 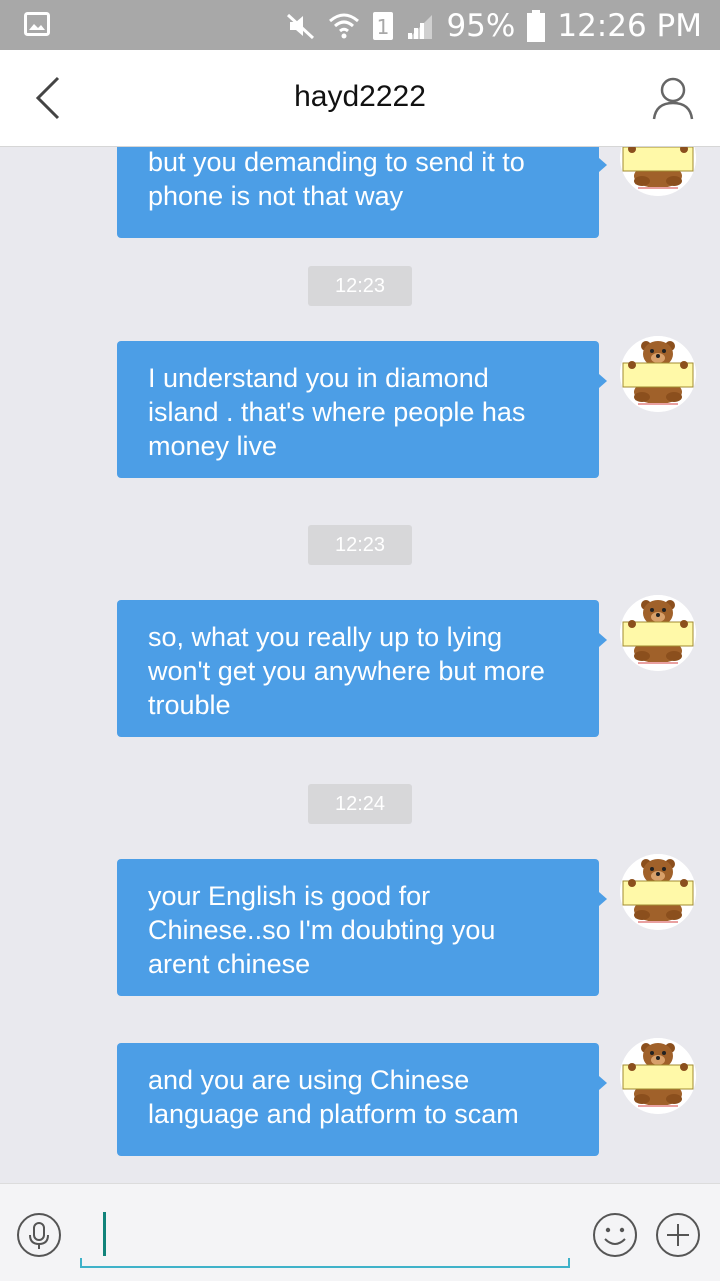 What do you see at coordinates (333, 1114) in the screenshot?
I see `message-text-line: language and platform to scam` at bounding box center [333, 1114].